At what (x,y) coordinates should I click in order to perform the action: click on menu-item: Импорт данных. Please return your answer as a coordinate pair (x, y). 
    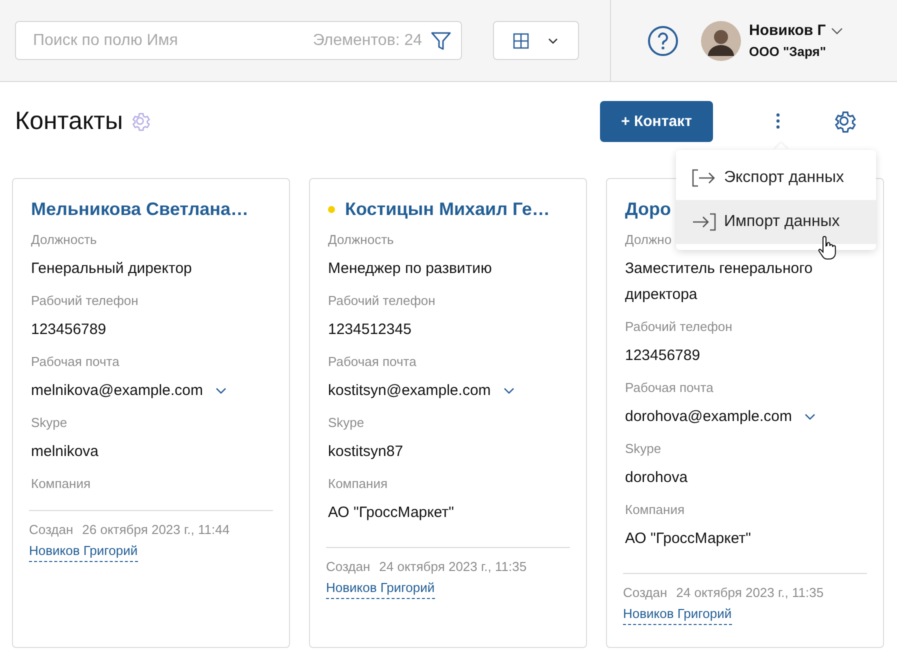
    Looking at the image, I should click on (776, 222).